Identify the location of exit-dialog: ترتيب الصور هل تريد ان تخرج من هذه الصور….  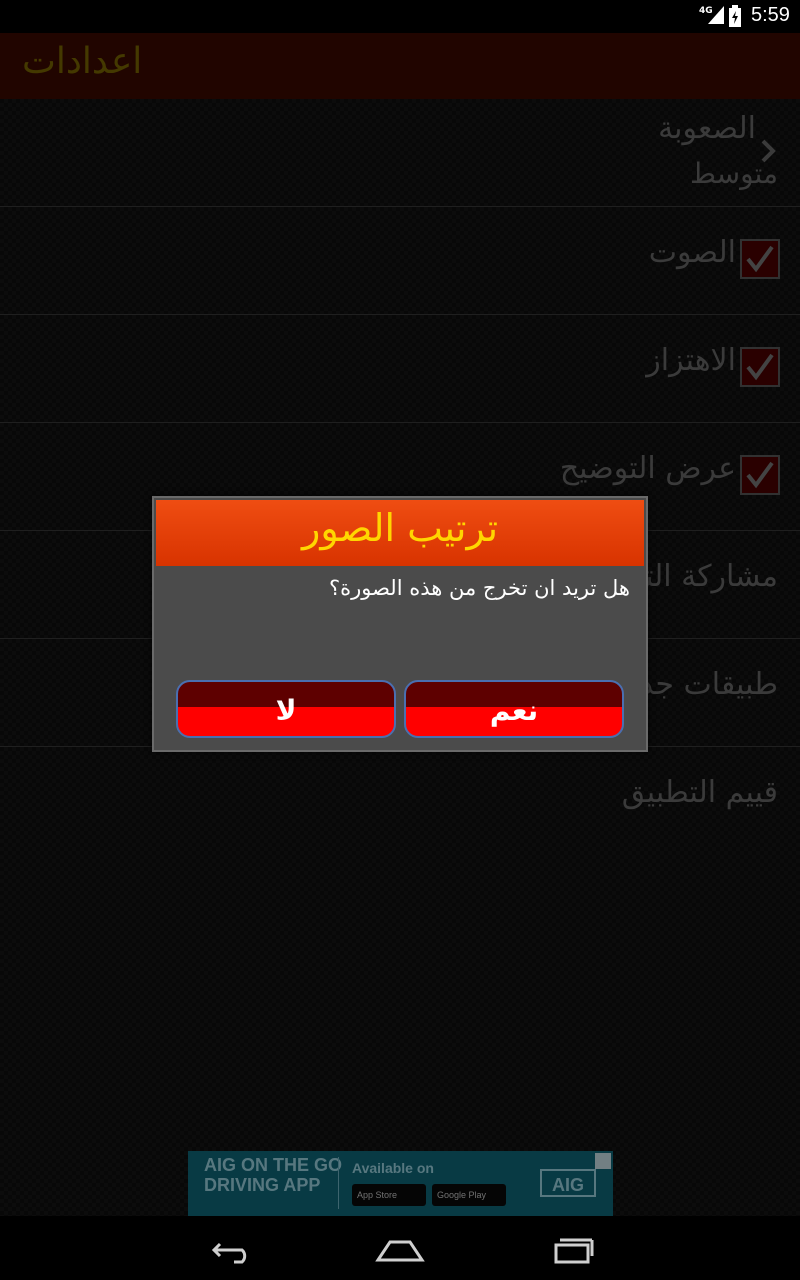
(400, 624).